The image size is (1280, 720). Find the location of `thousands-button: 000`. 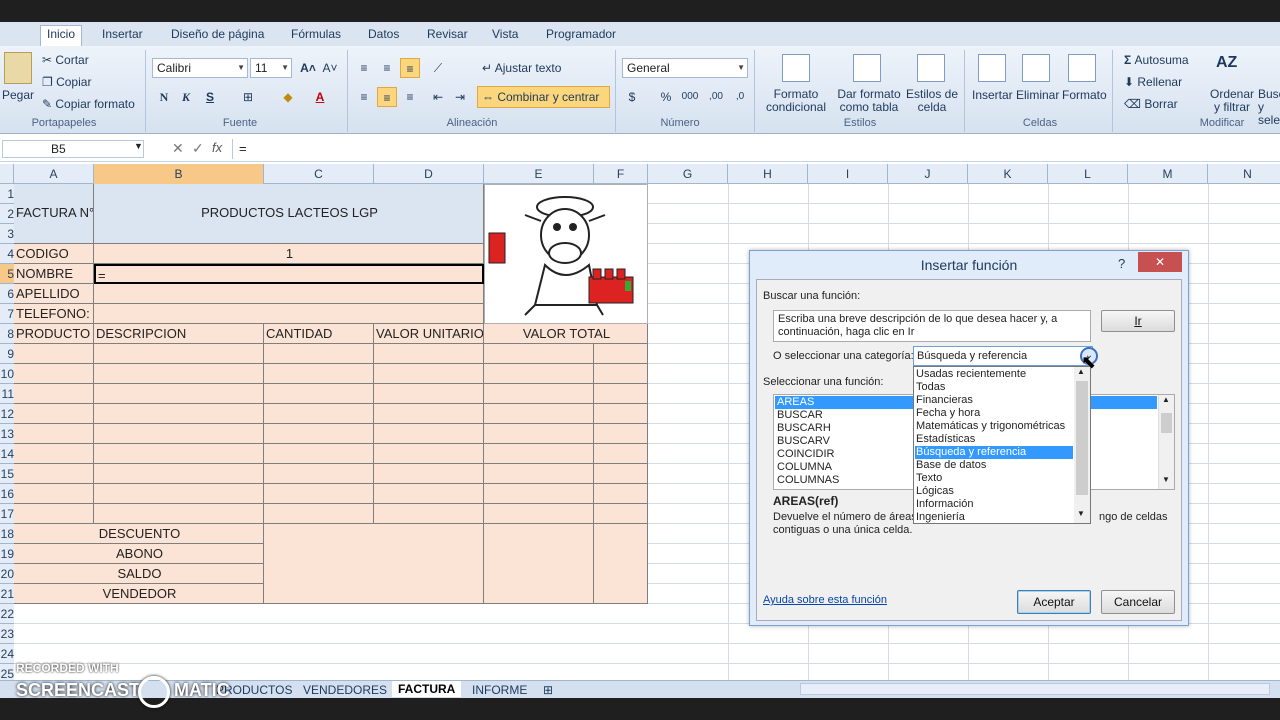

thousands-button: 000 is located at coordinates (690, 97).